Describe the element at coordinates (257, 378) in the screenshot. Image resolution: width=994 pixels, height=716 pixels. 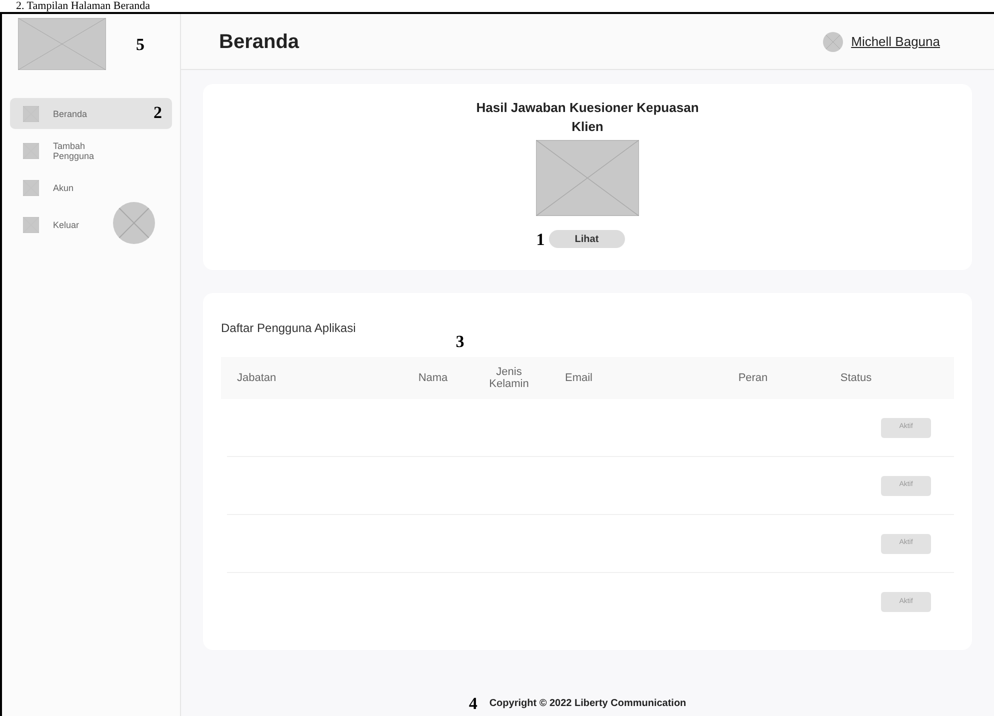
I see `column-header: Jabatan` at that location.